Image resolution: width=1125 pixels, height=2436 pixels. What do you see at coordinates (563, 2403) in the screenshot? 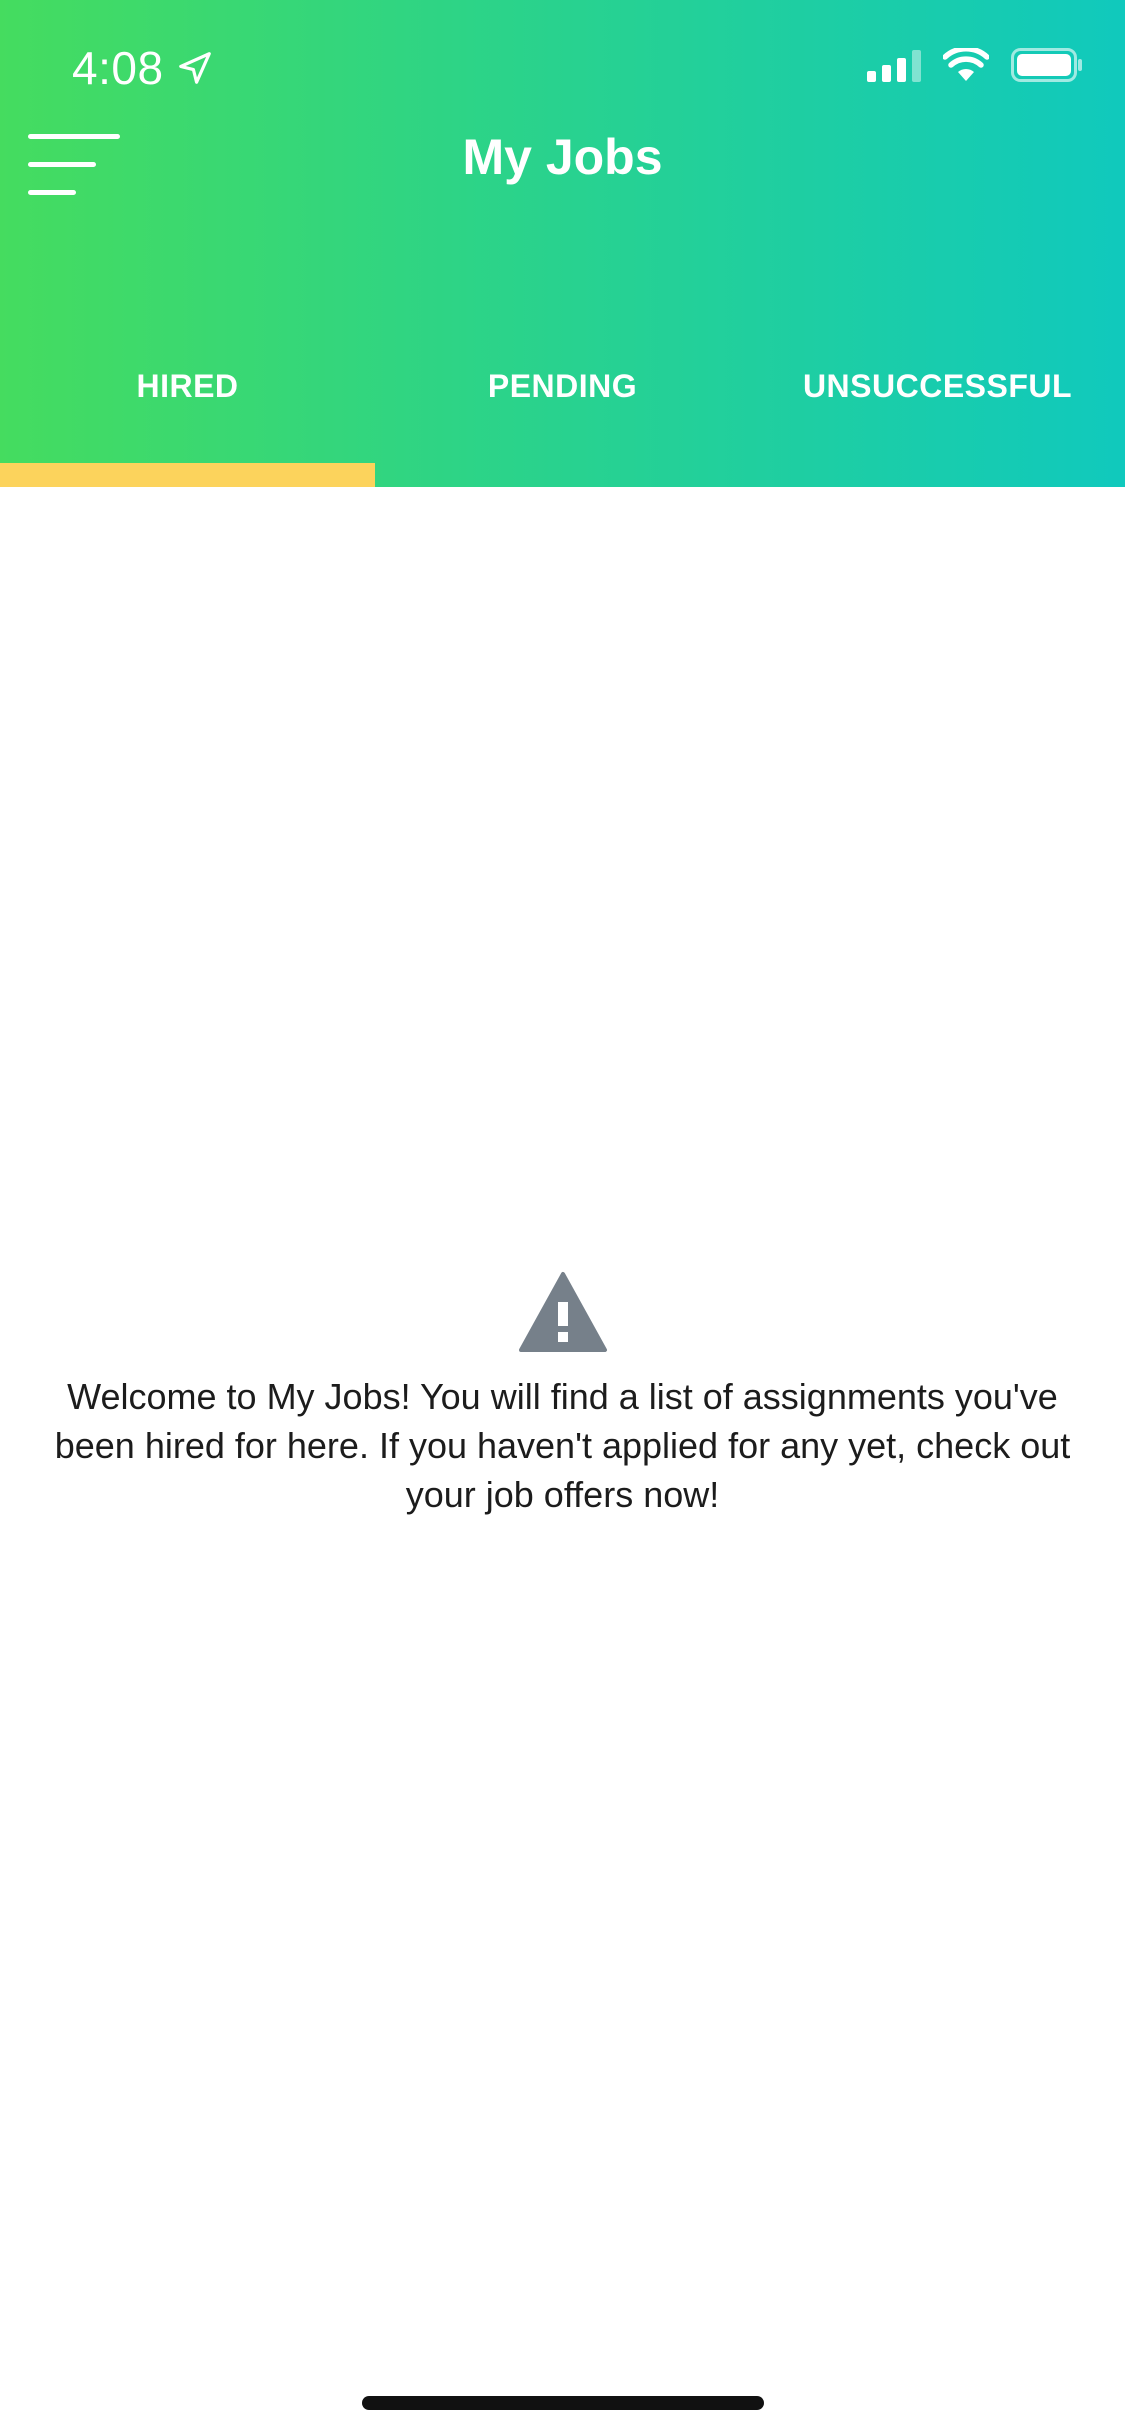
I see `home-indicator` at bounding box center [563, 2403].